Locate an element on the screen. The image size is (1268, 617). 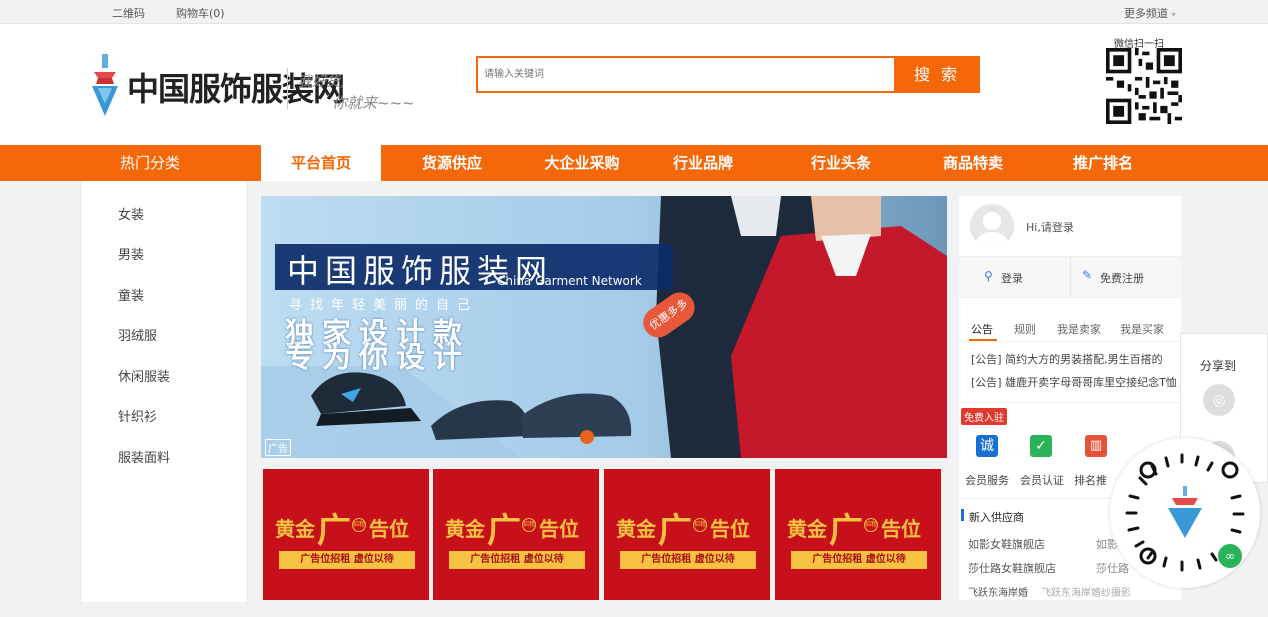
member-verify-label: 会员认证 is located at coordinates (1042, 480).